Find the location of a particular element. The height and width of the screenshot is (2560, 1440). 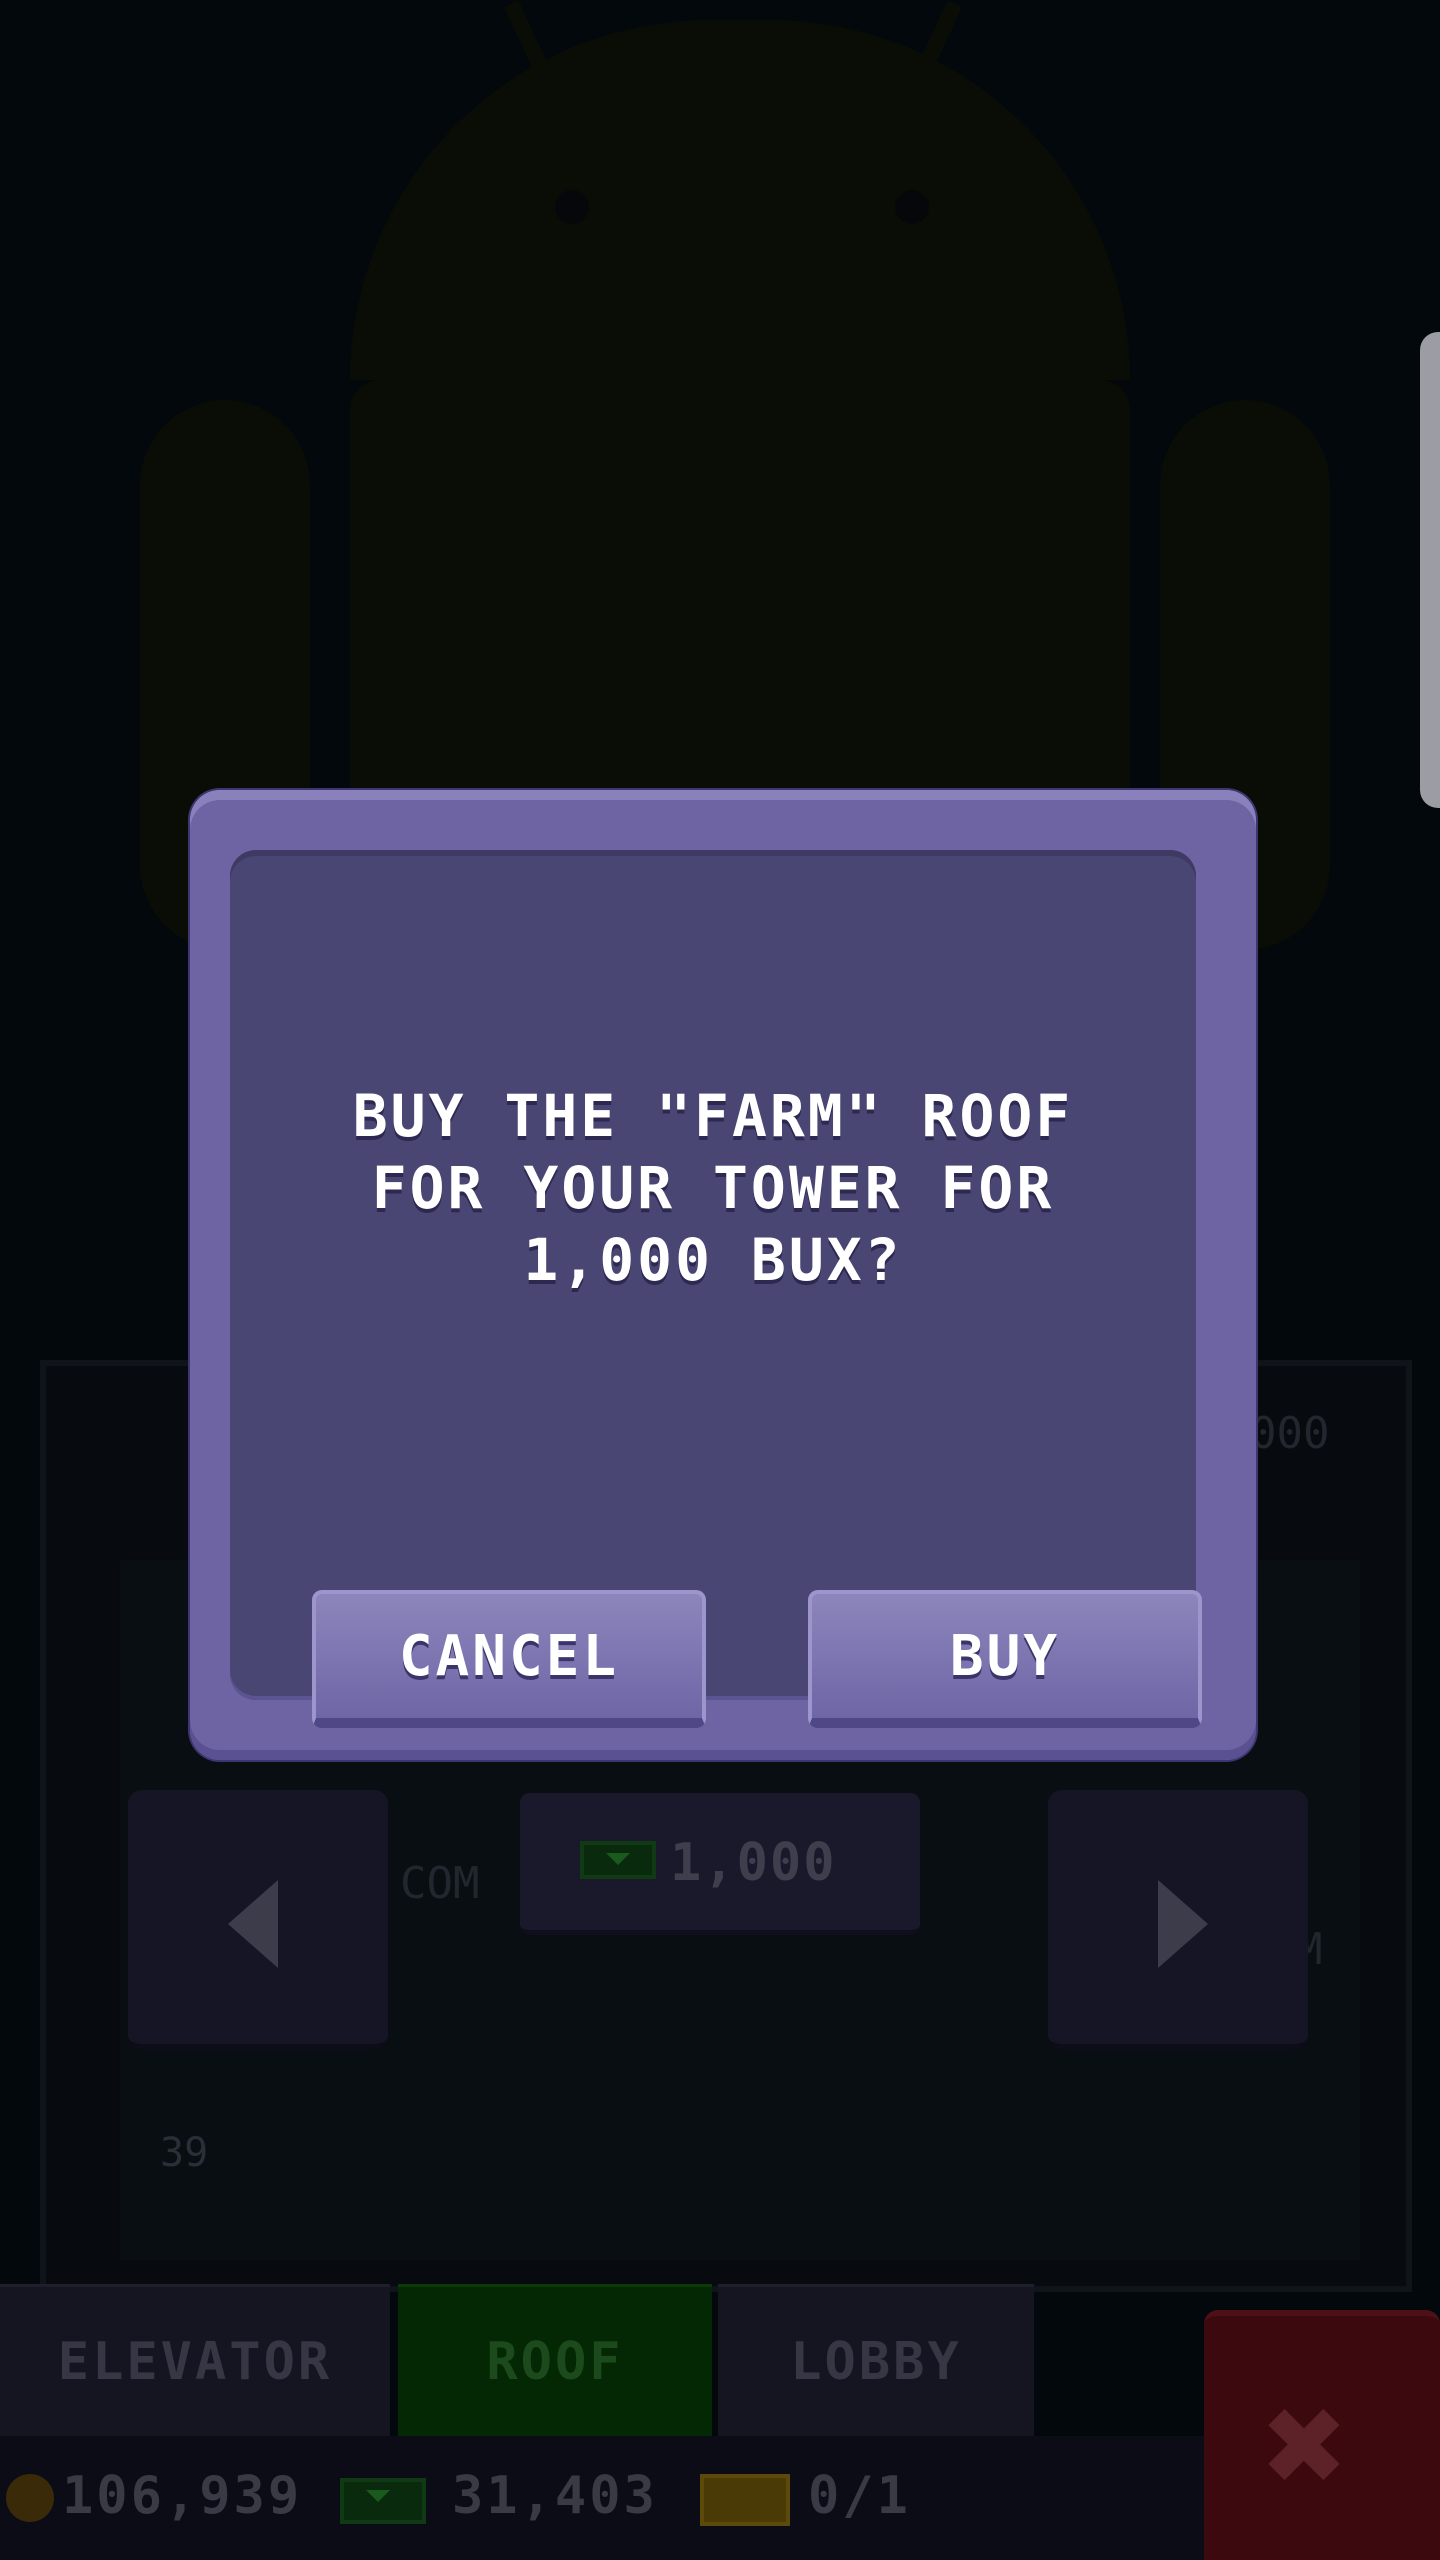

scene-partial-text-left: COM is located at coordinates (440, 1883).